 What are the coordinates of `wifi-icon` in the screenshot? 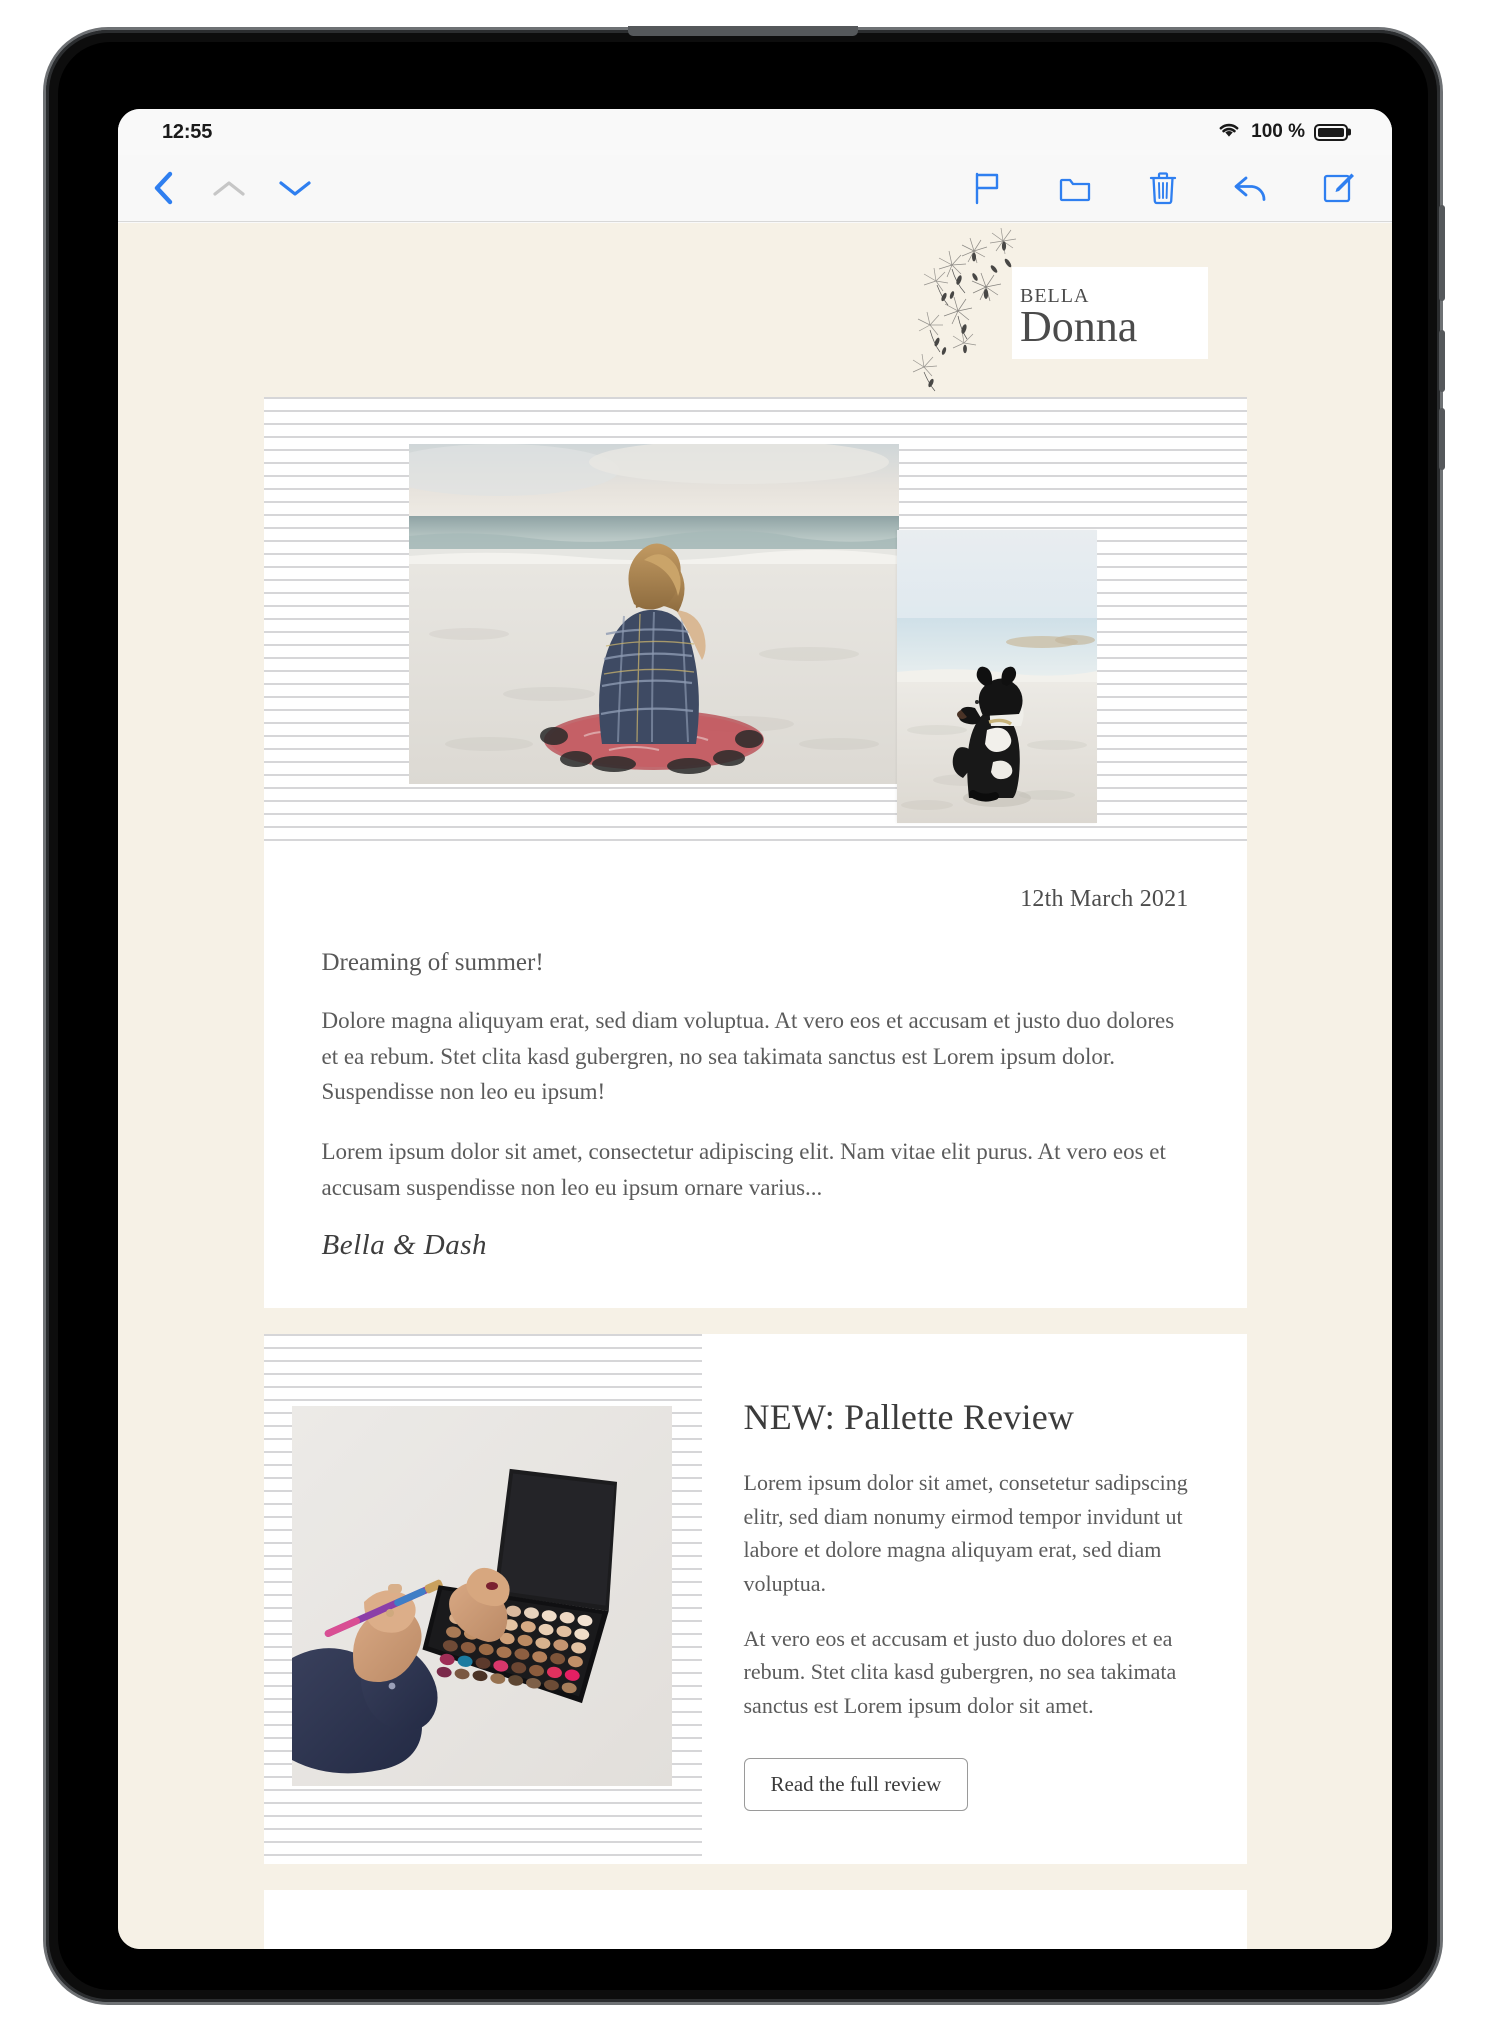 It's located at (1229, 132).